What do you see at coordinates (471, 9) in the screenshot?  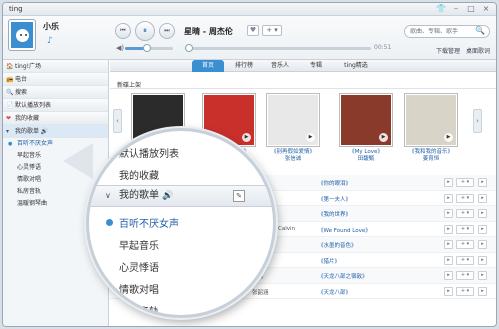 I see `maximize-button: □` at bounding box center [471, 9].